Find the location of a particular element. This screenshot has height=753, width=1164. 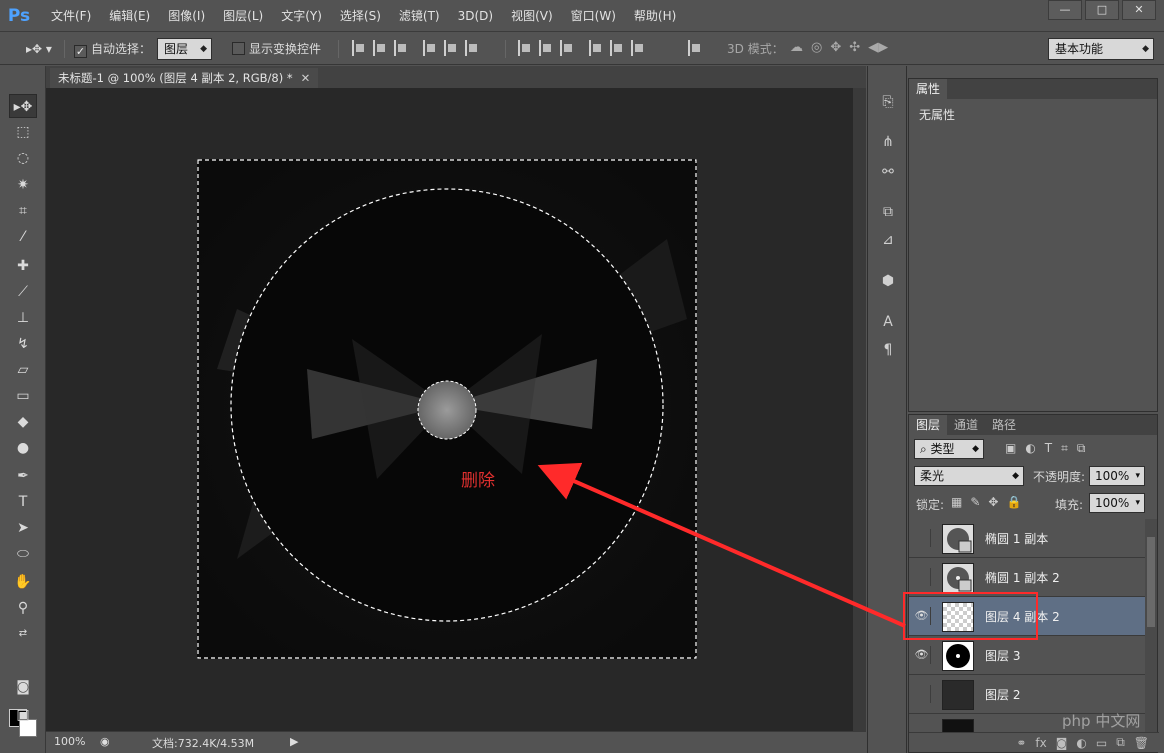

3d-pan-icon: ✥ is located at coordinates (835, 47).